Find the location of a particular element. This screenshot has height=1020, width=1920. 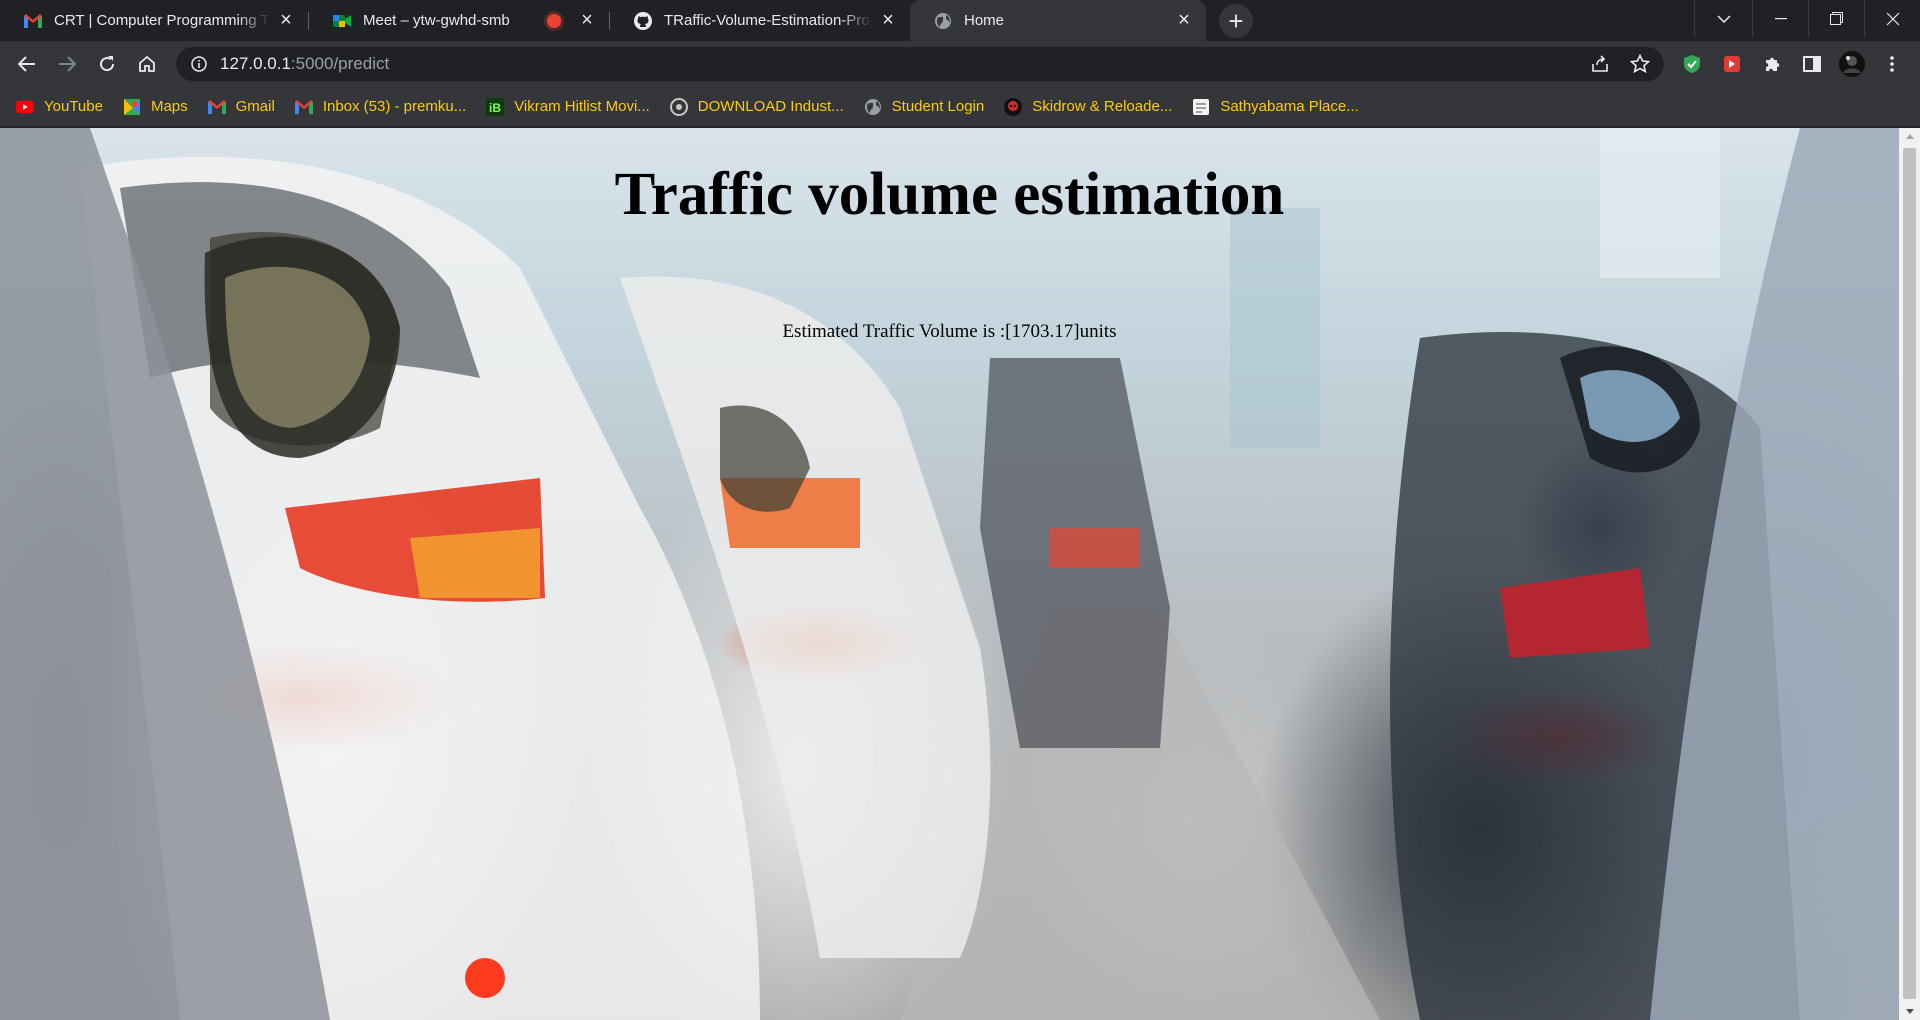

skull-icon is located at coordinates (1013, 106).